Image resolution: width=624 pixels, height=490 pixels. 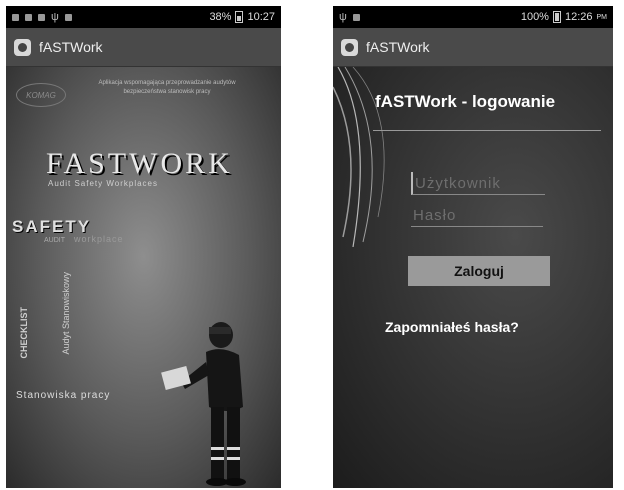 What do you see at coordinates (534, 17) in the screenshot?
I see `battery-percent: 100%` at bounding box center [534, 17].